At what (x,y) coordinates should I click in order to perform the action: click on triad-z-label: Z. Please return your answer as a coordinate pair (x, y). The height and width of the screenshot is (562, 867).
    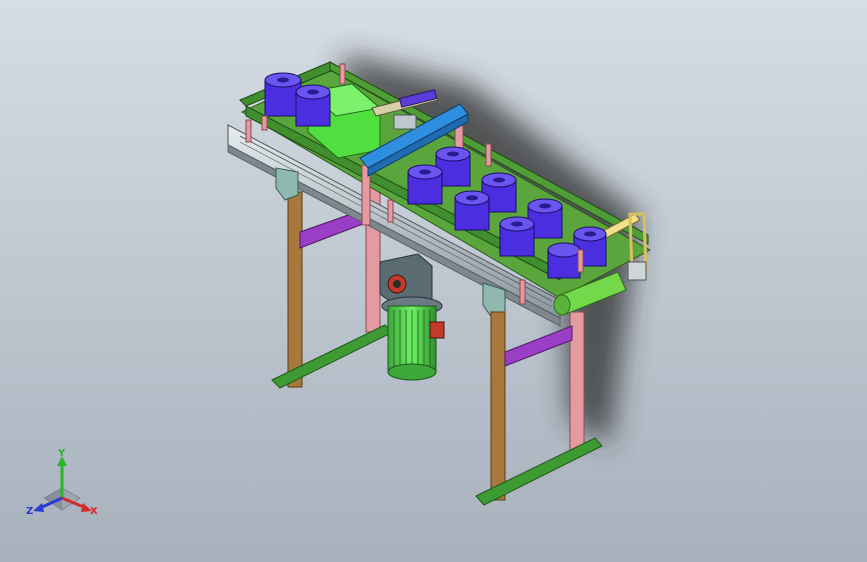
    Looking at the image, I should click on (29, 511).